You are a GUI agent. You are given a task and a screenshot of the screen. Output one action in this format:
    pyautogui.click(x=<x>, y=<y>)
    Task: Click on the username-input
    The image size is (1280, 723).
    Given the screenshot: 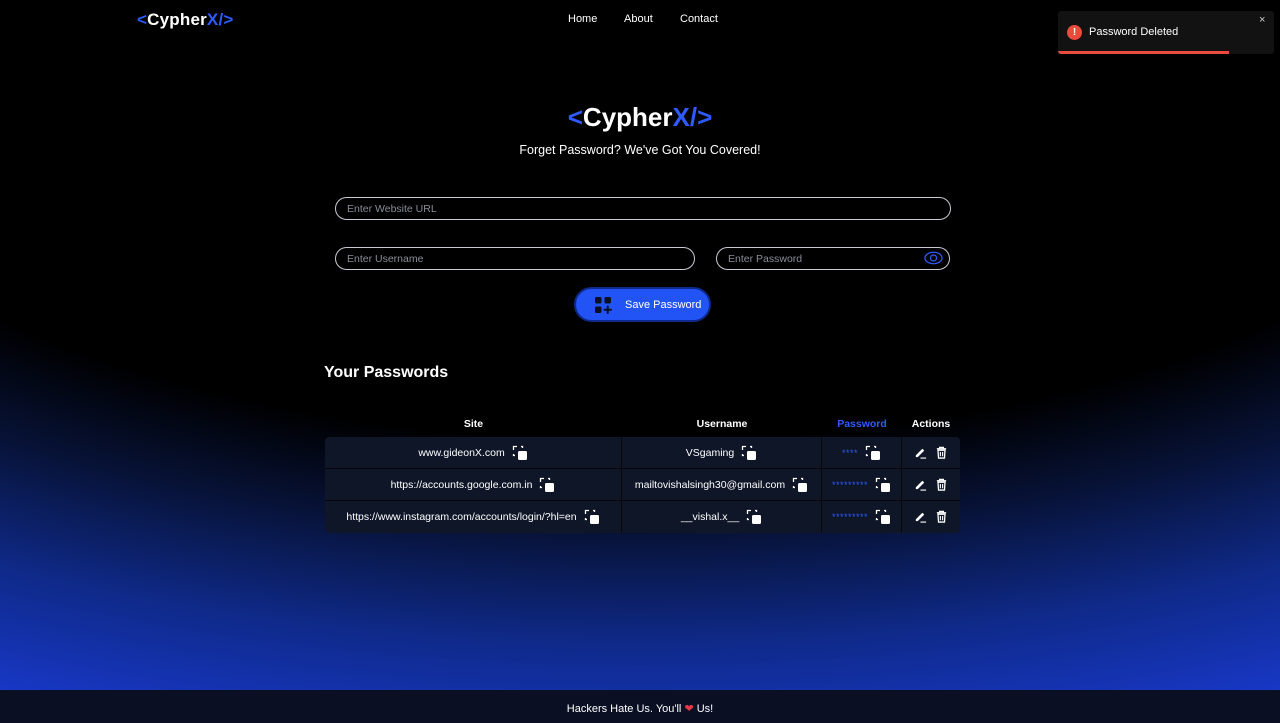 What is the action you would take?
    pyautogui.click(x=515, y=258)
    